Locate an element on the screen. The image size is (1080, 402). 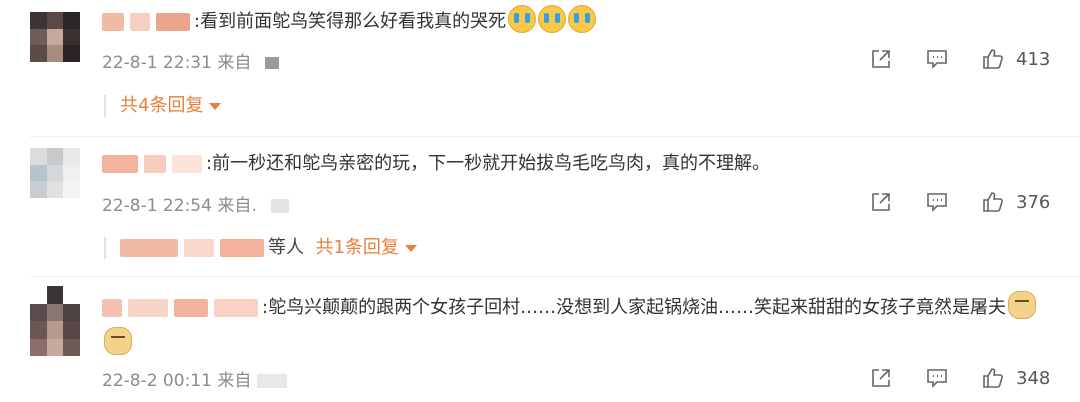
comment-text: :看到前面鸵鸟笑得那么好看我真的哭死 is located at coordinates (576, 22).